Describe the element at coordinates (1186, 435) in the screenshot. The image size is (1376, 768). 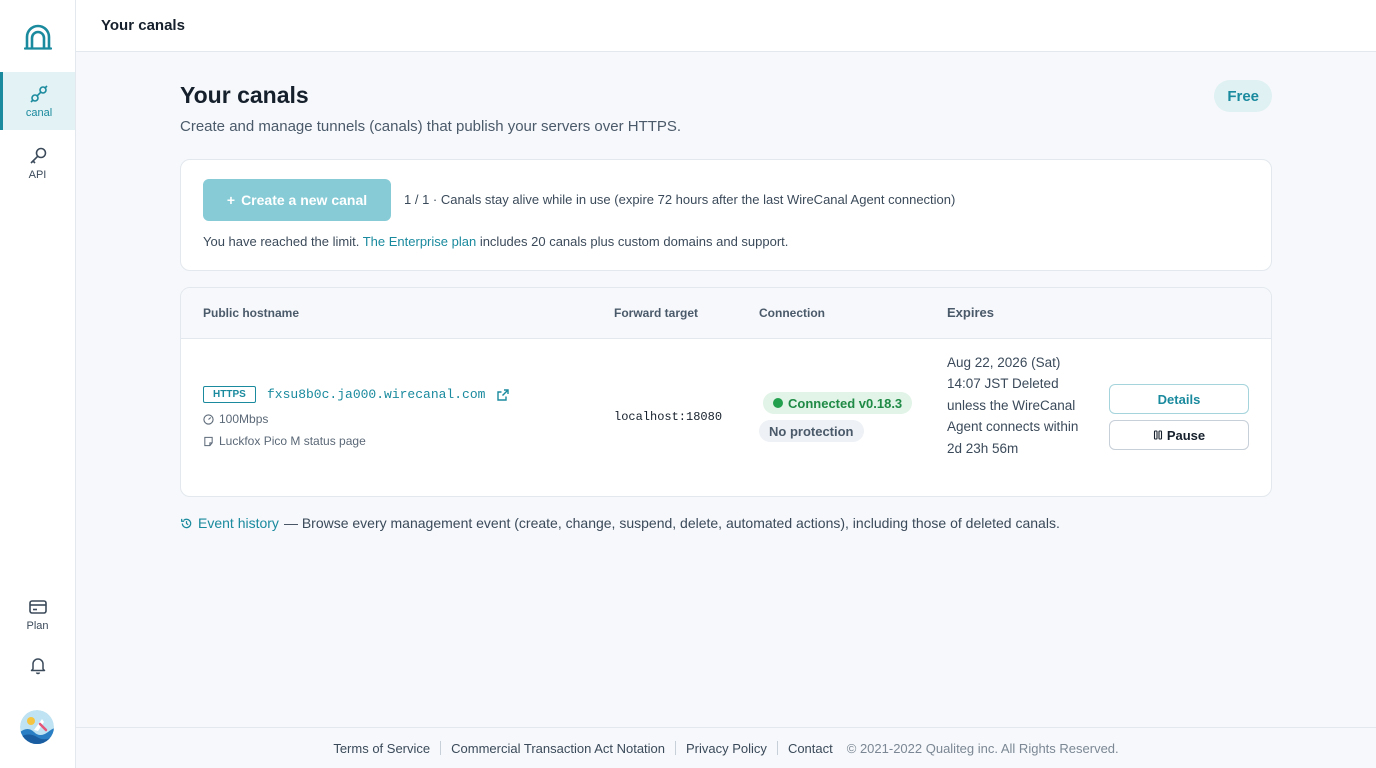
I see `pause-label: Pause` at that location.